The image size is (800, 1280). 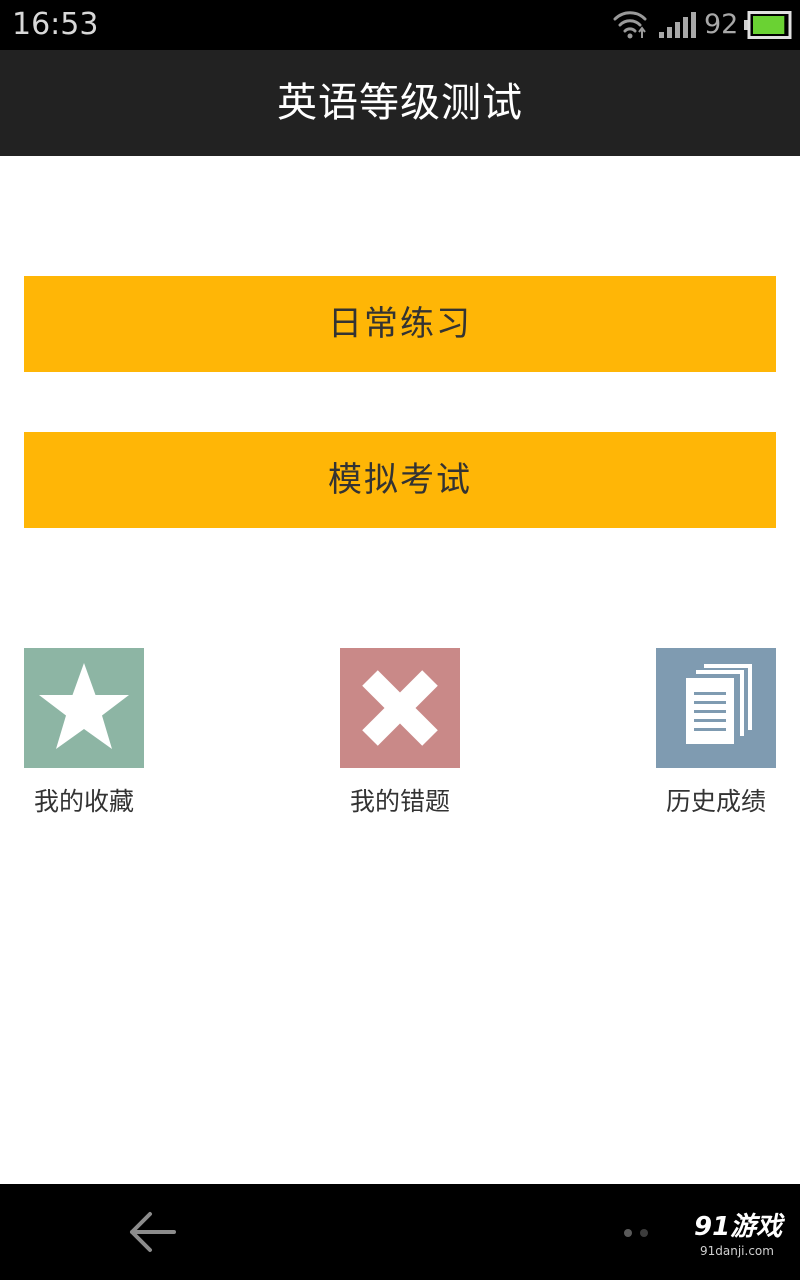 What do you see at coordinates (400, 1232) in the screenshot?
I see `nav-bar: 91游戏 91danji.com` at bounding box center [400, 1232].